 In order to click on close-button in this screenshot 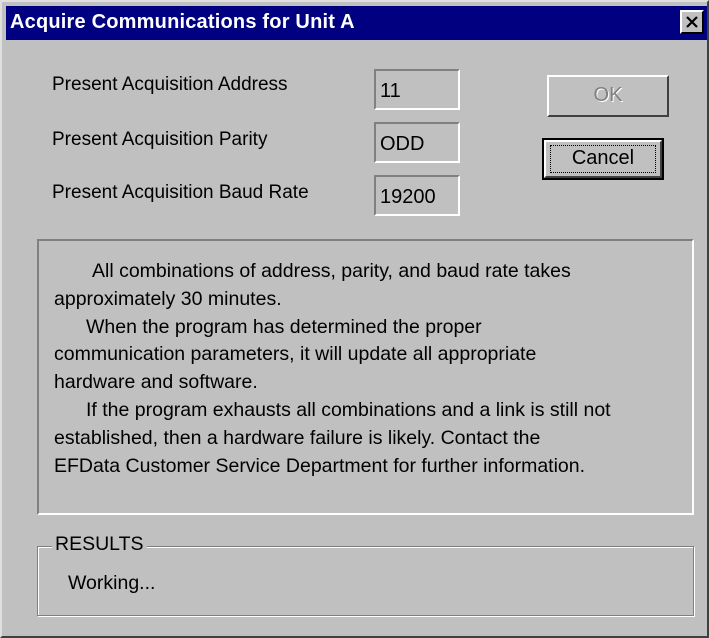, I will do `click(692, 22)`.